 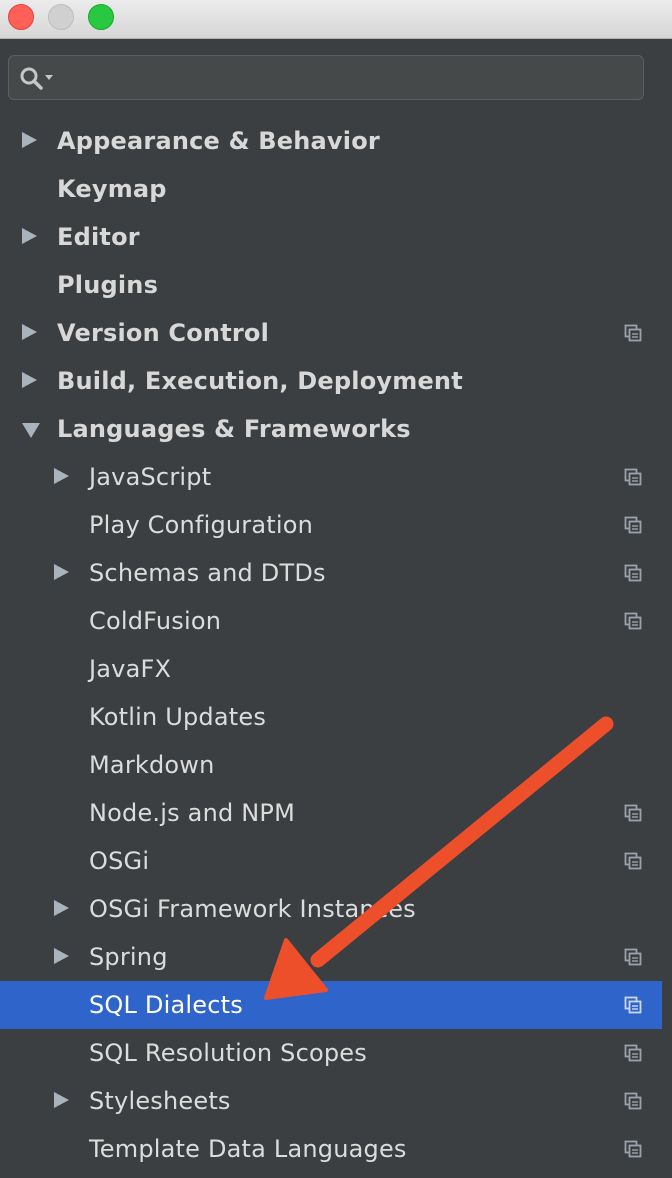 What do you see at coordinates (108, 285) in the screenshot?
I see `tree-item-label: Plugins` at bounding box center [108, 285].